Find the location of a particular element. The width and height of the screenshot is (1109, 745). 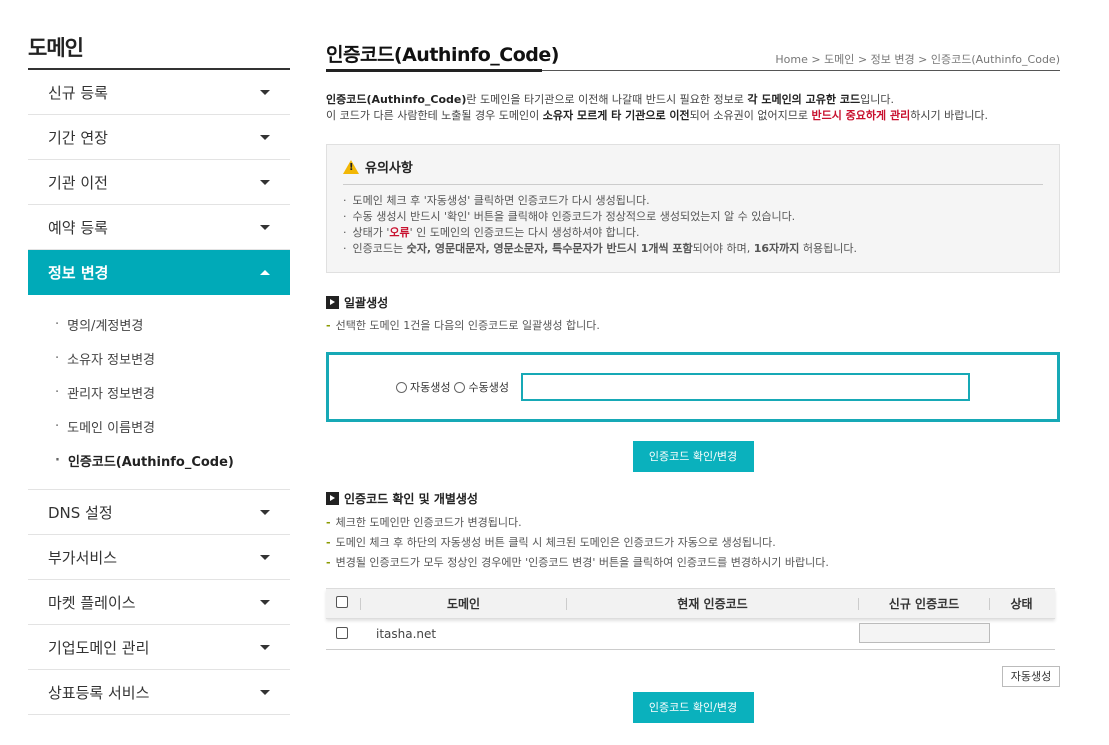

notice-emphasis: 숫자, 영문대문자, 영문소문자, 특수문자가 반드시 1개씩 포함 is located at coordinates (549, 248).